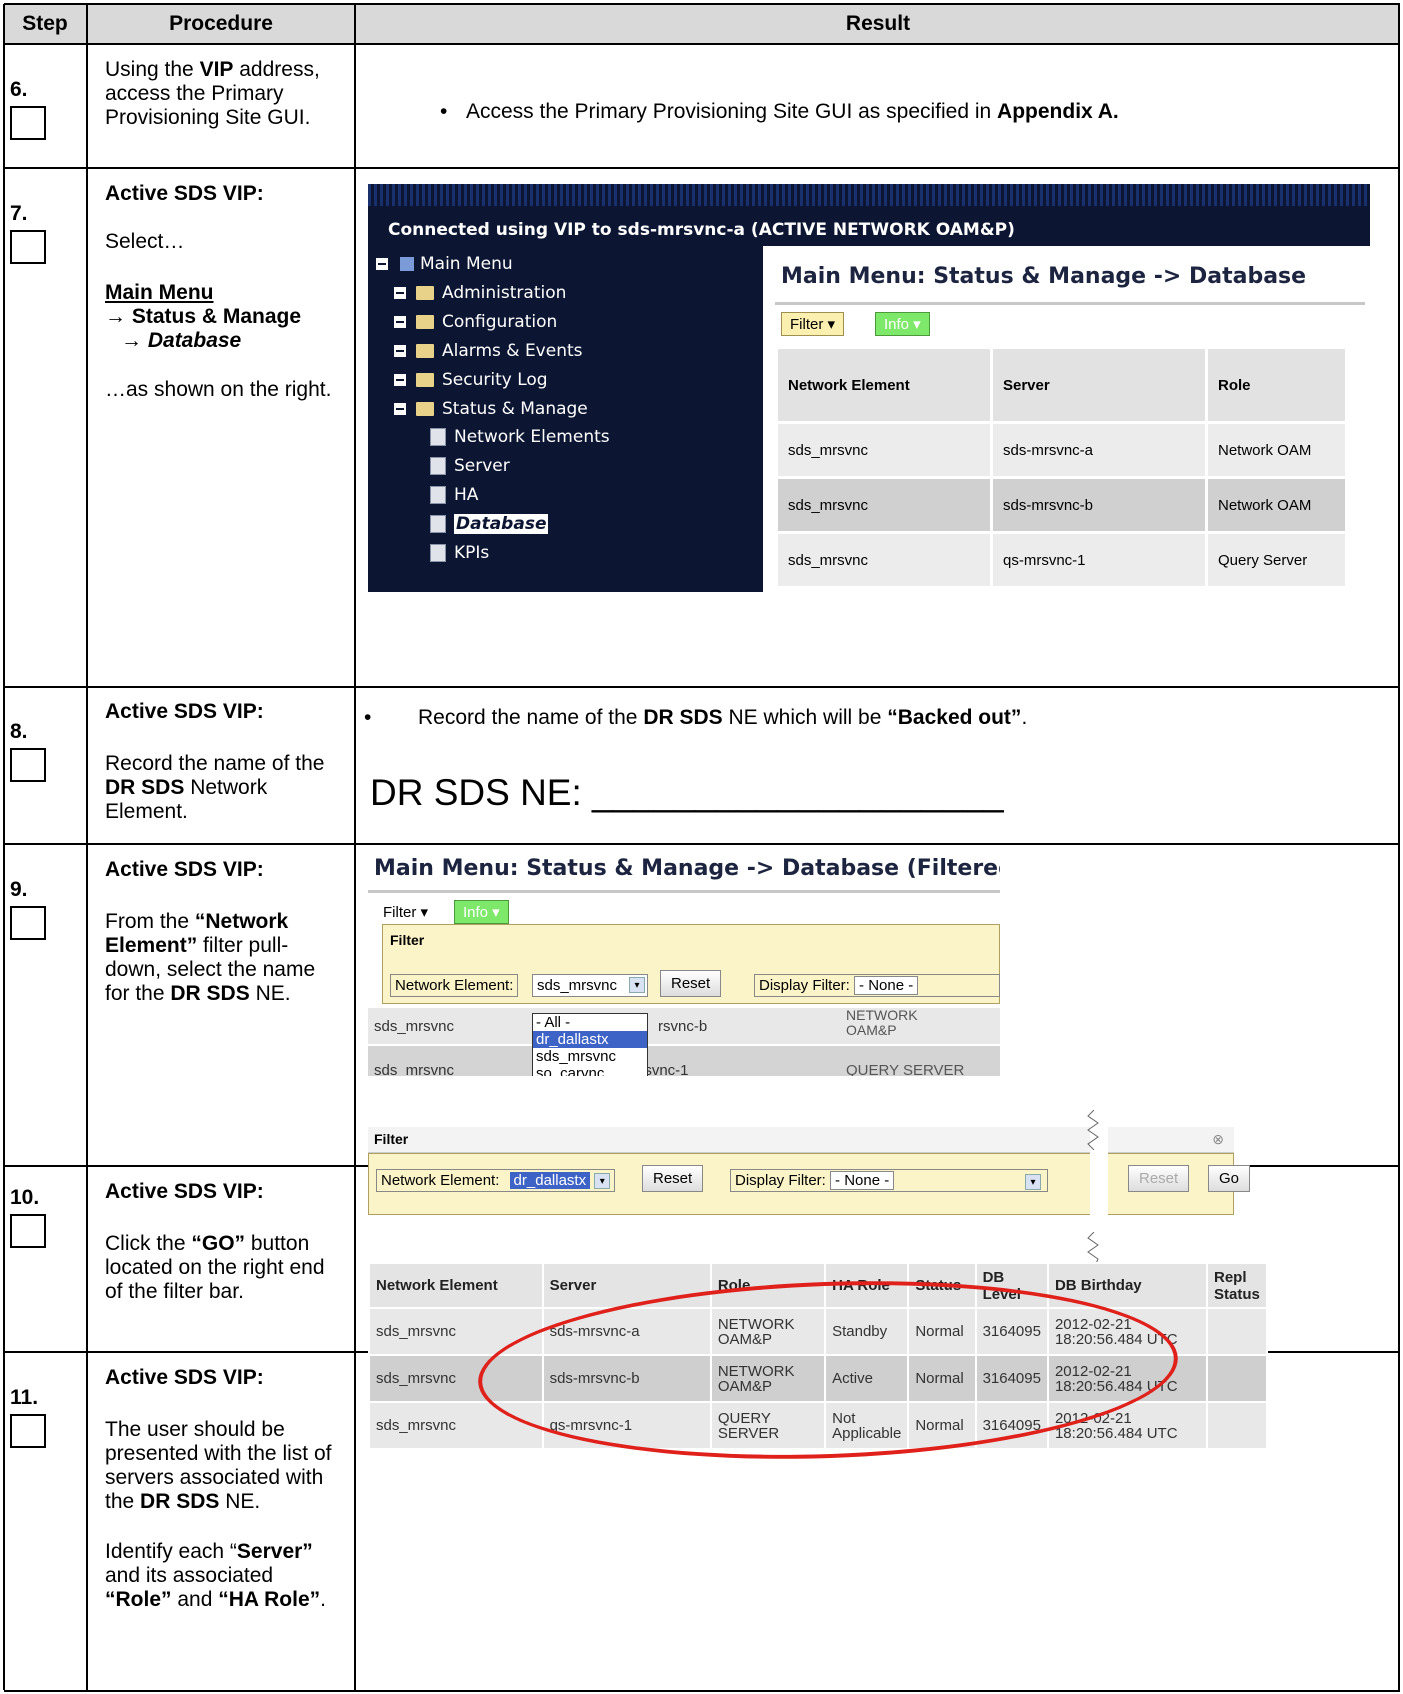 This screenshot has width=1403, height=1694. What do you see at coordinates (1218, 1139) in the screenshot?
I see `close-icon: ⊗` at bounding box center [1218, 1139].